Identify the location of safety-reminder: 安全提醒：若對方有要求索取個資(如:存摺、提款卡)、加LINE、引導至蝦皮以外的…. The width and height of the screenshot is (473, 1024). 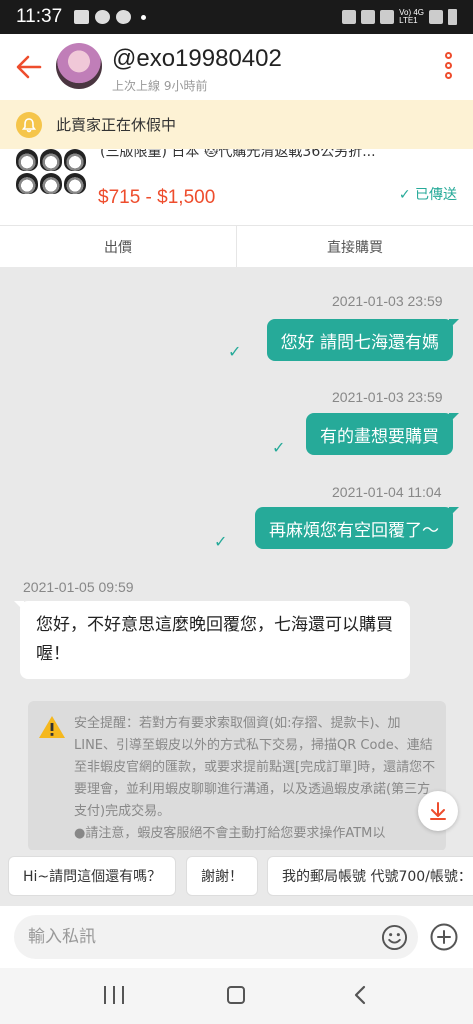
(237, 776).